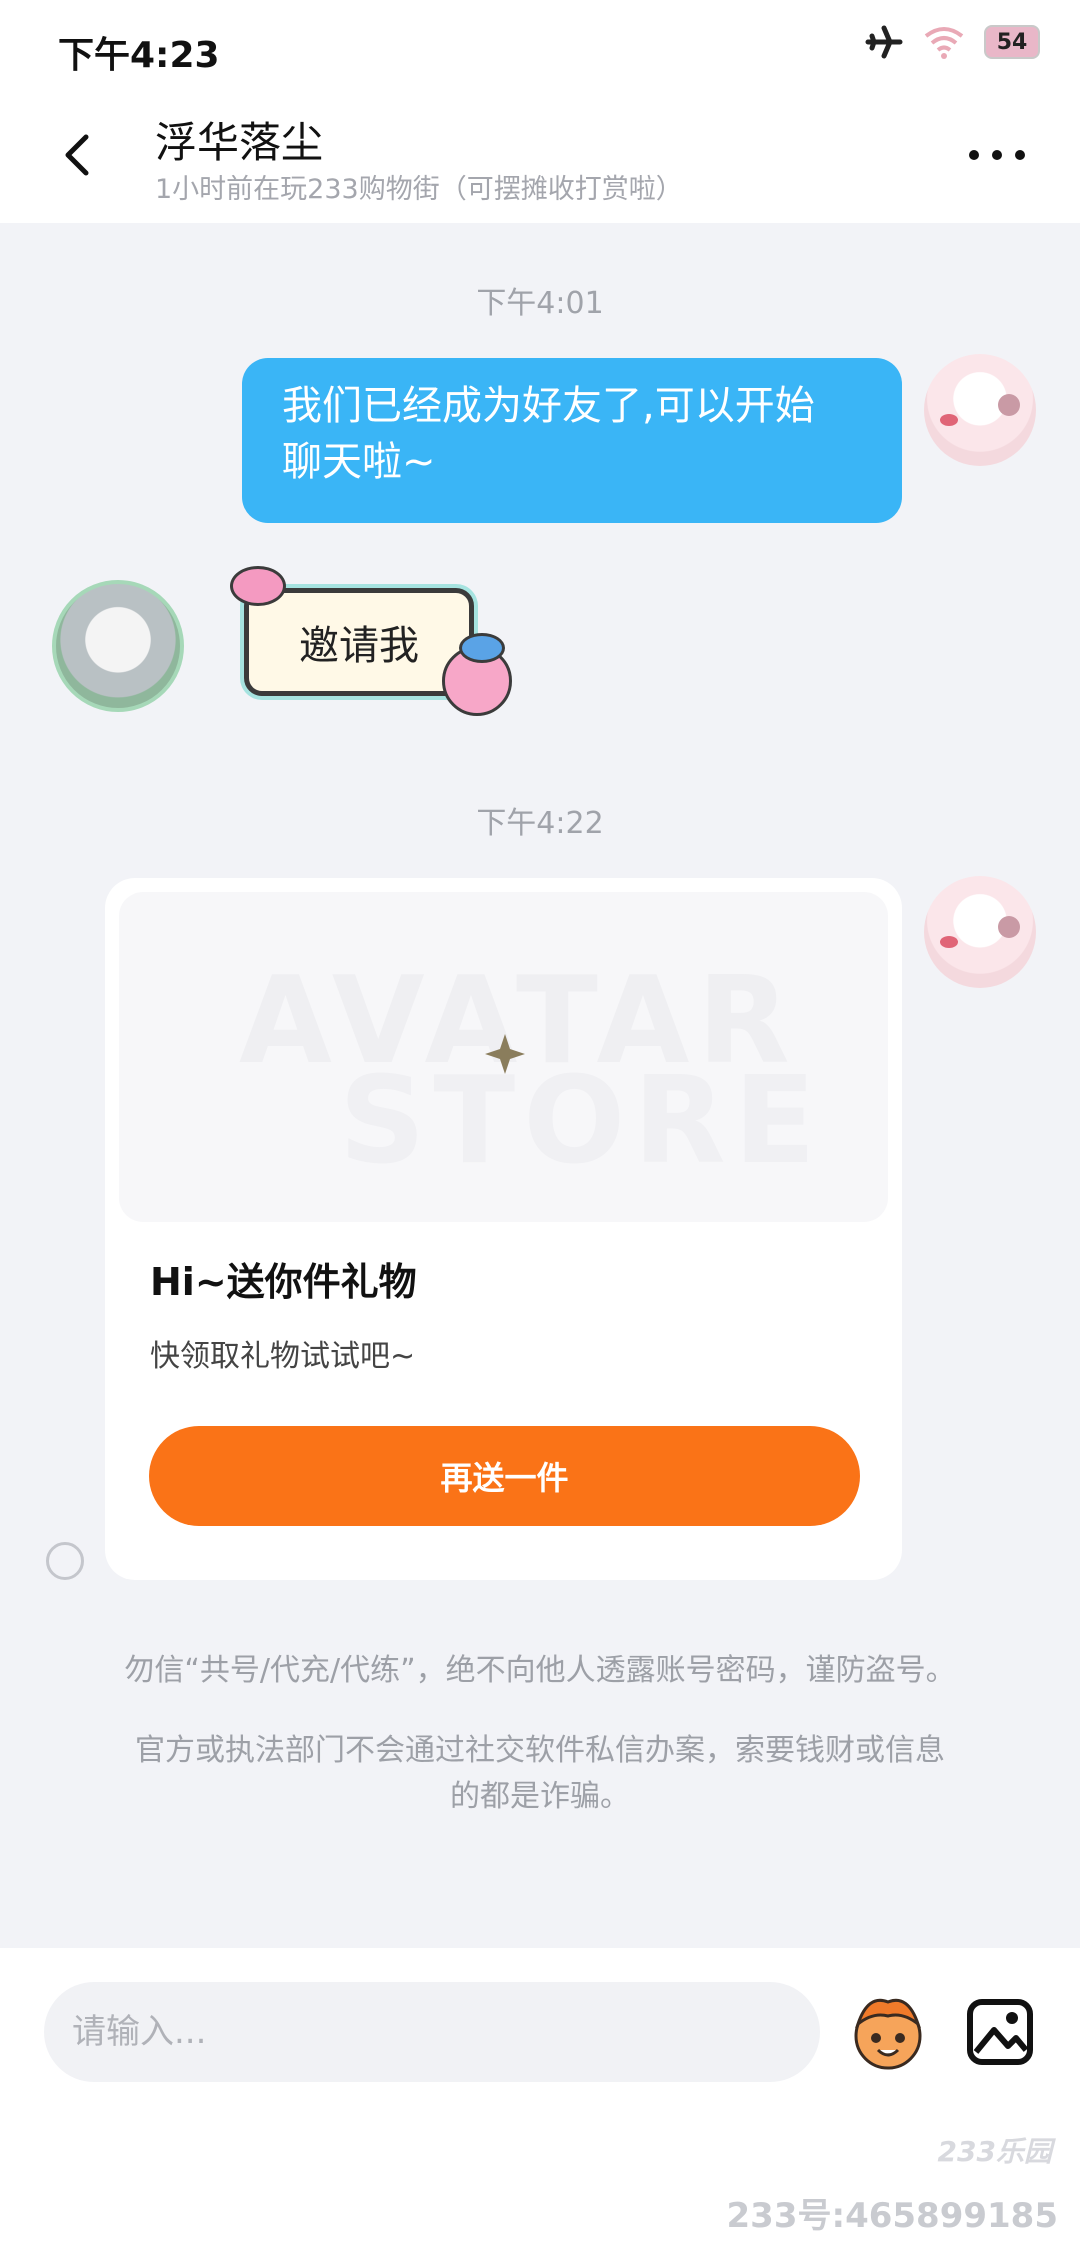 The image size is (1080, 2248). Describe the element at coordinates (997, 155) in the screenshot. I see `more-dots-icon` at that location.